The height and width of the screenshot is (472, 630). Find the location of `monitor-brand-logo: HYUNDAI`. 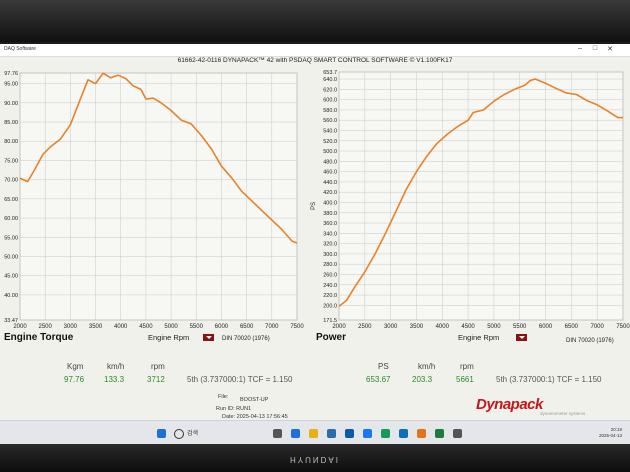

monitor-brand-logo: HYUNDAI is located at coordinates (314, 459).